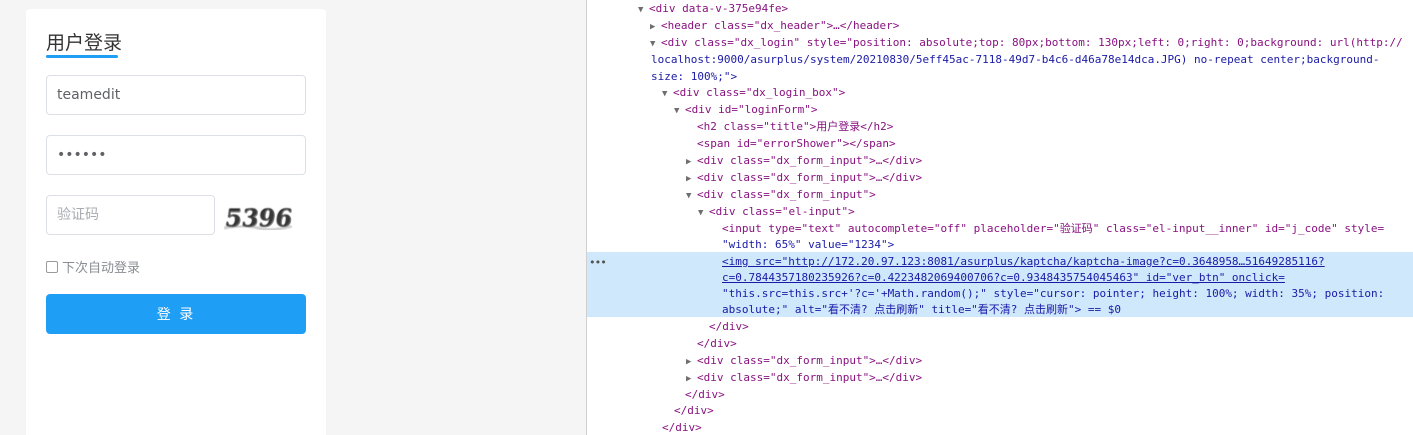  Describe the element at coordinates (808, 244) in the screenshot. I see `dom-line-wrap: "width: 65%" value="1234">` at that location.